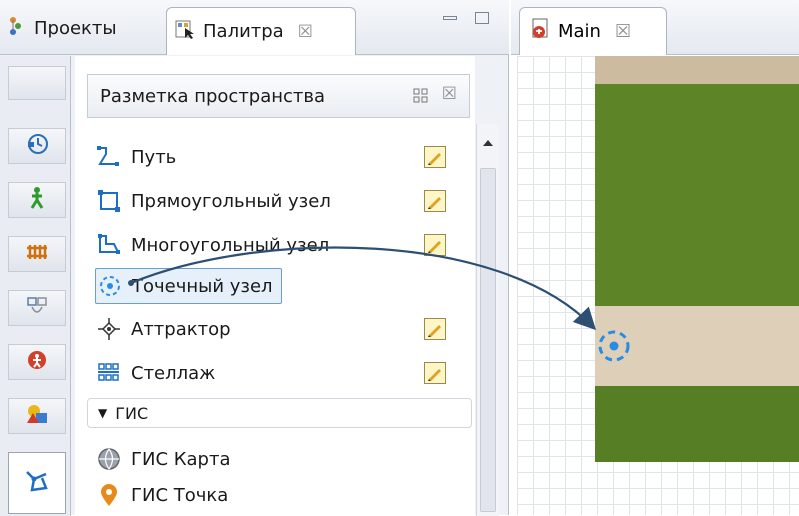 This screenshot has width=799, height=516. I want to click on tab-projects-label: Проекты, so click(75, 28).